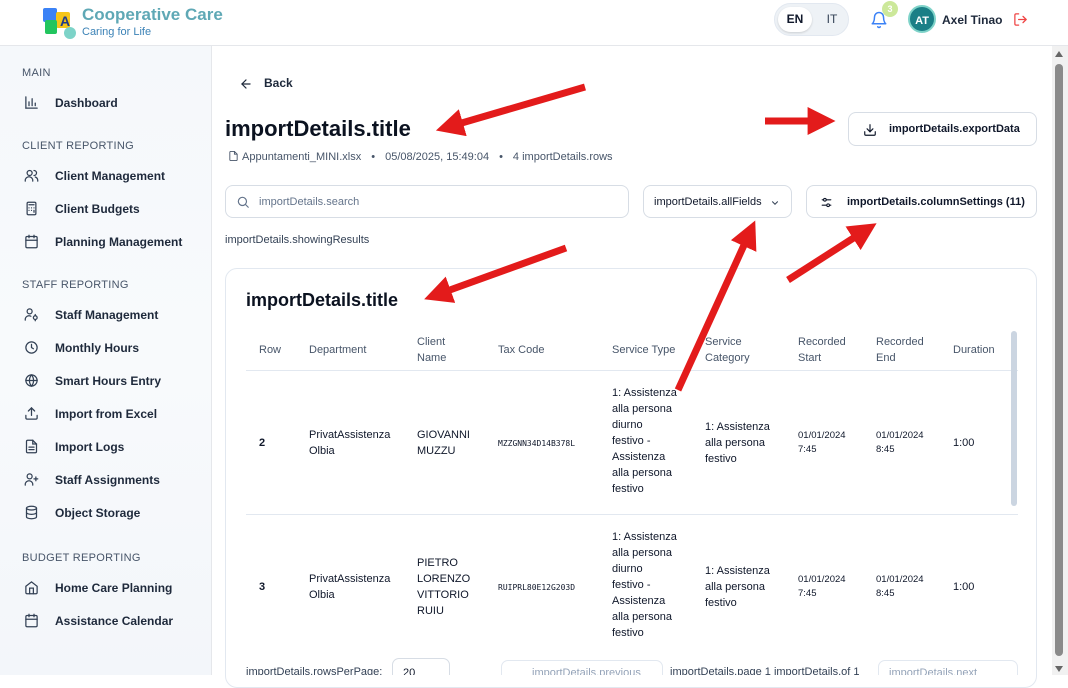 The image size is (1068, 688). I want to click on file-text-icon, so click(31, 446).